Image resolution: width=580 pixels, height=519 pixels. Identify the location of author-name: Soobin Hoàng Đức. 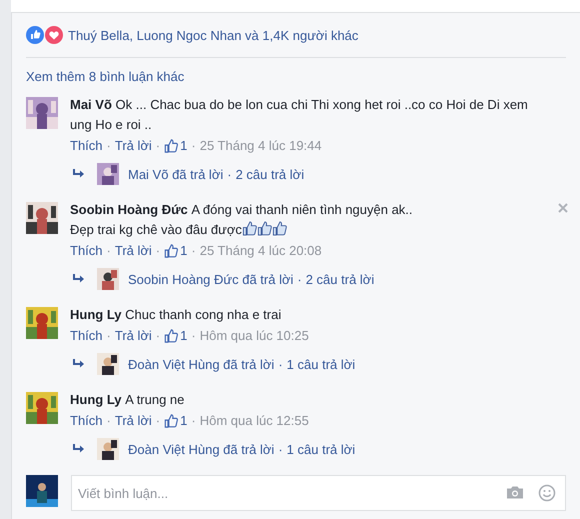
(129, 209).